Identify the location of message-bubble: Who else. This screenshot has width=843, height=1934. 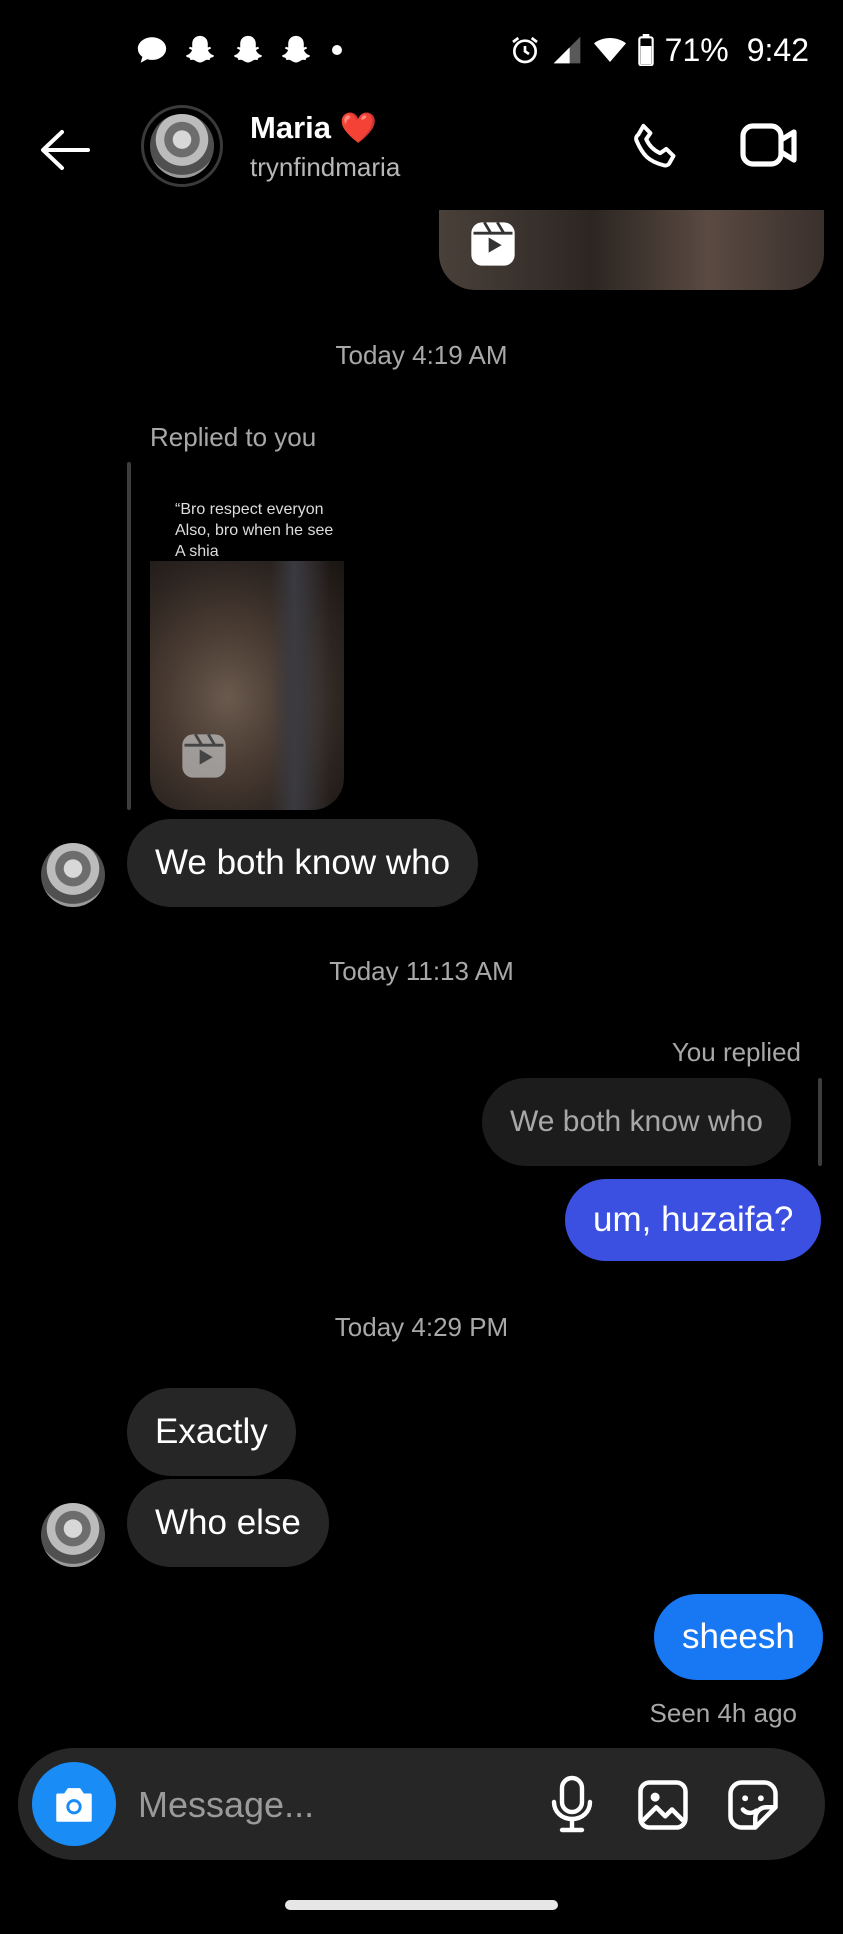
(228, 1523).